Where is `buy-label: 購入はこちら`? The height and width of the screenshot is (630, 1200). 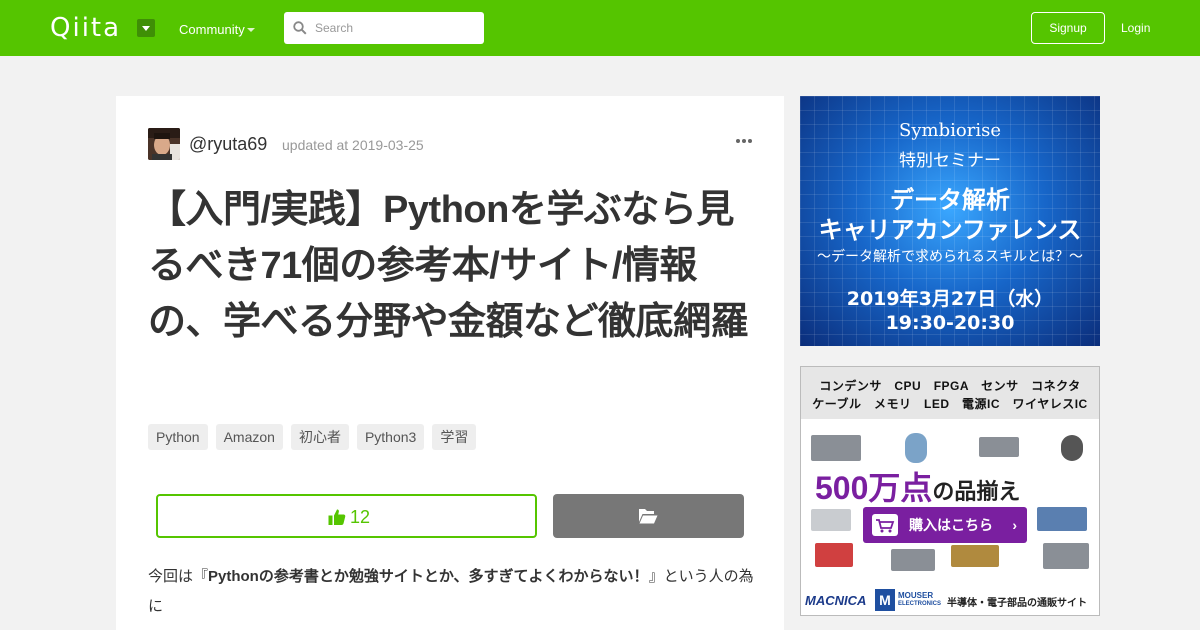
buy-label: 購入はこちら is located at coordinates (951, 525).